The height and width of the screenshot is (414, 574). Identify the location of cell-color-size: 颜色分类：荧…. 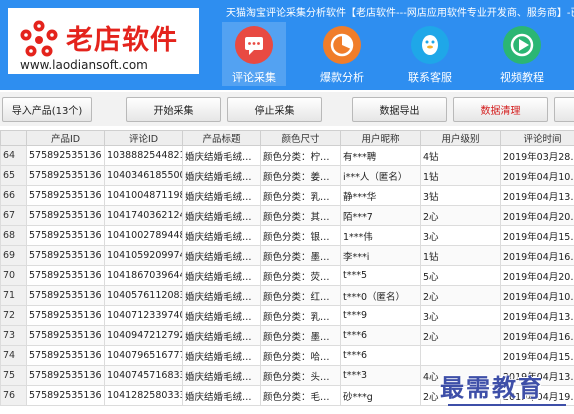
(300, 275).